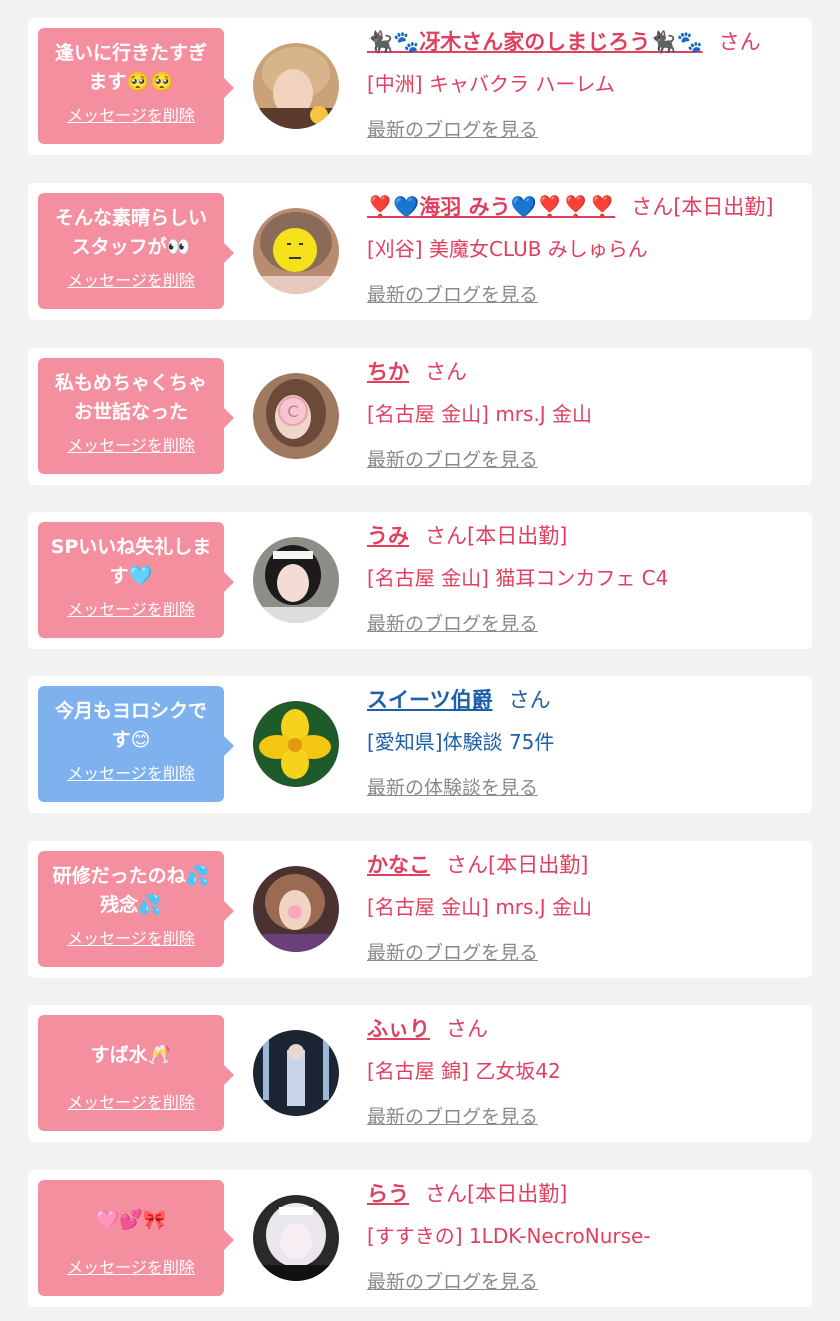 The height and width of the screenshot is (1321, 840). What do you see at coordinates (388, 1194) in the screenshot?
I see `cast-name-link: らう` at bounding box center [388, 1194].